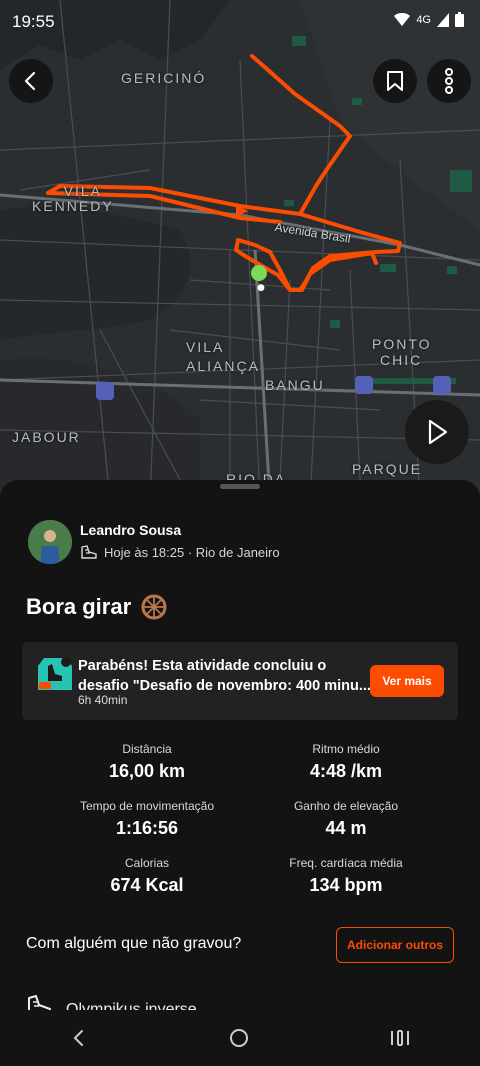 The image size is (480, 1066). I want to click on play-flyover-button, so click(437, 432).